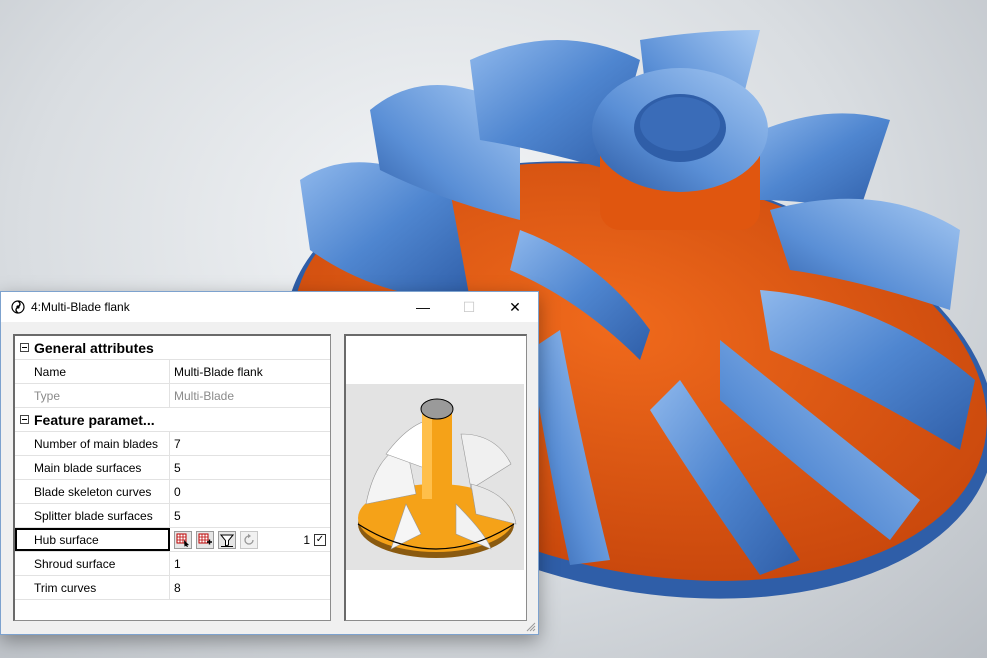 The height and width of the screenshot is (658, 987). I want to click on title-bar: 4:Multi-Blade flank — ☐ ✕, so click(269, 307).